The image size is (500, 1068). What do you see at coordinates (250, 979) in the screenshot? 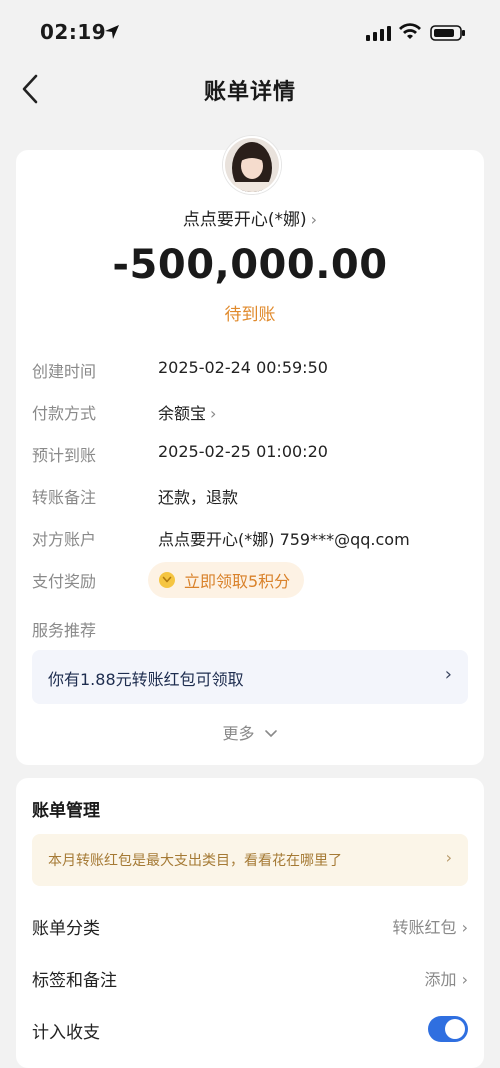
I see `tags-notes-row: 标签和备注 添加 ›` at bounding box center [250, 979].